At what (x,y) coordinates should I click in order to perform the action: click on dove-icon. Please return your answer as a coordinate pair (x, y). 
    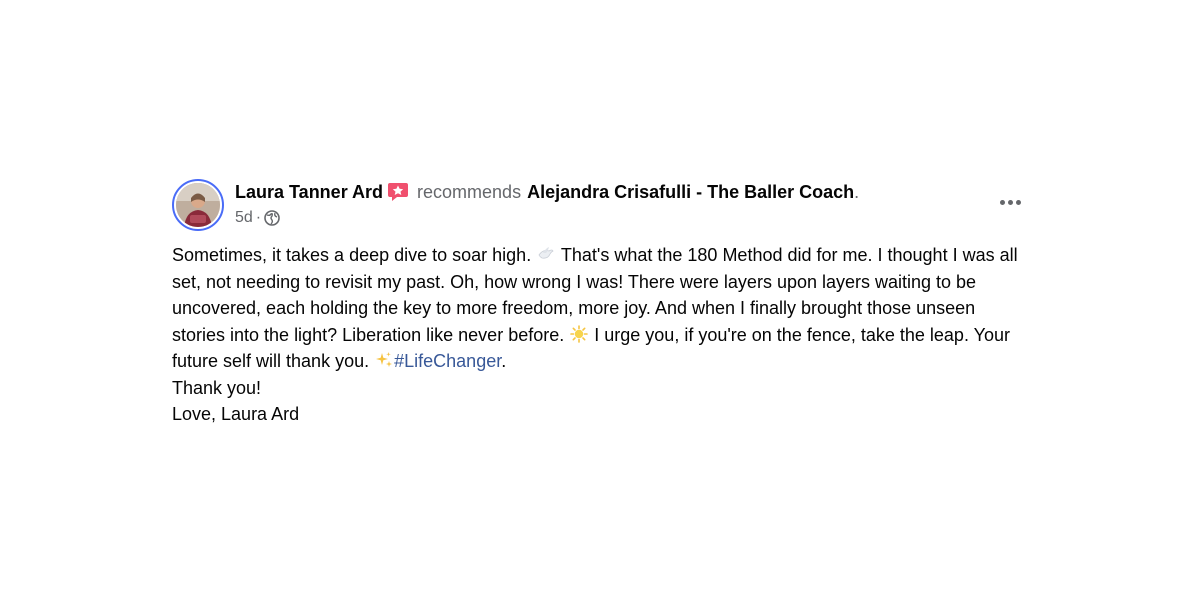
    Looking at the image, I should click on (546, 253).